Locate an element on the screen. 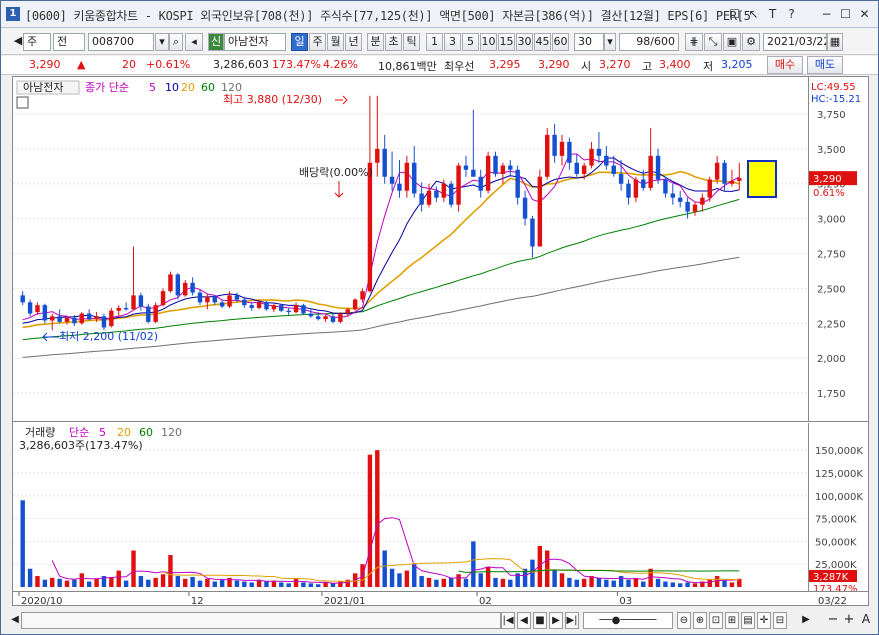 The height and width of the screenshot is (635, 879). indicator-add-icon: A is located at coordinates (866, 620).